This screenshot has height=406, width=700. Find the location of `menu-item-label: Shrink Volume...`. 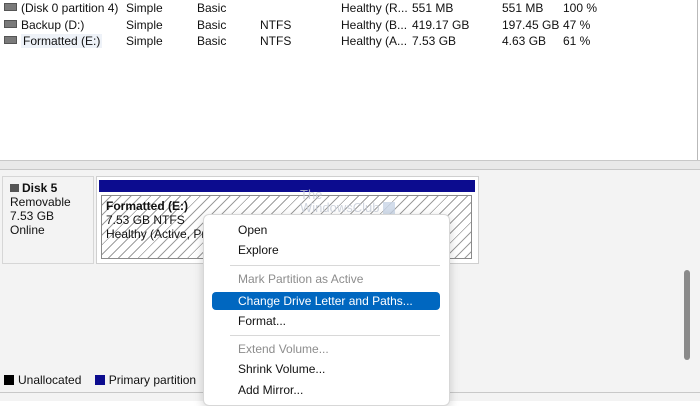

menu-item-label: Shrink Volume... is located at coordinates (282, 369).